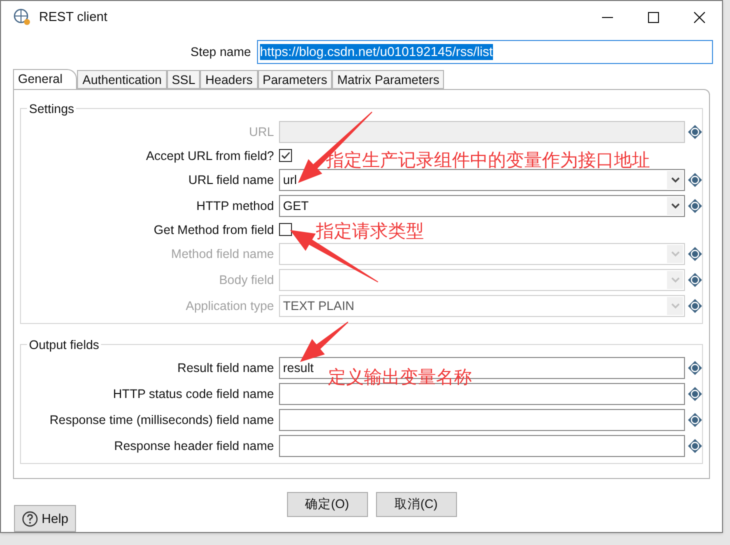 The image size is (730, 545). Describe the element at coordinates (388, 79) in the screenshot. I see `tab: Matrix Parameters` at that location.